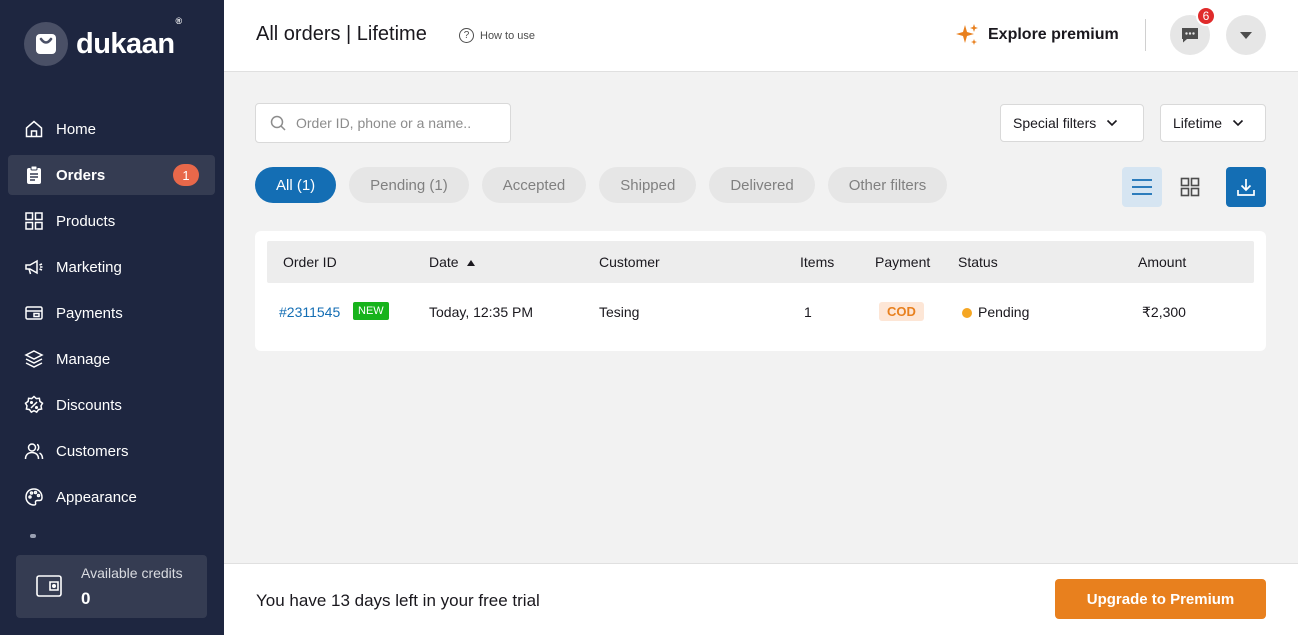 The image size is (1298, 635). What do you see at coordinates (341, 34) in the screenshot?
I see `page-title: All orders | Lifetime` at bounding box center [341, 34].